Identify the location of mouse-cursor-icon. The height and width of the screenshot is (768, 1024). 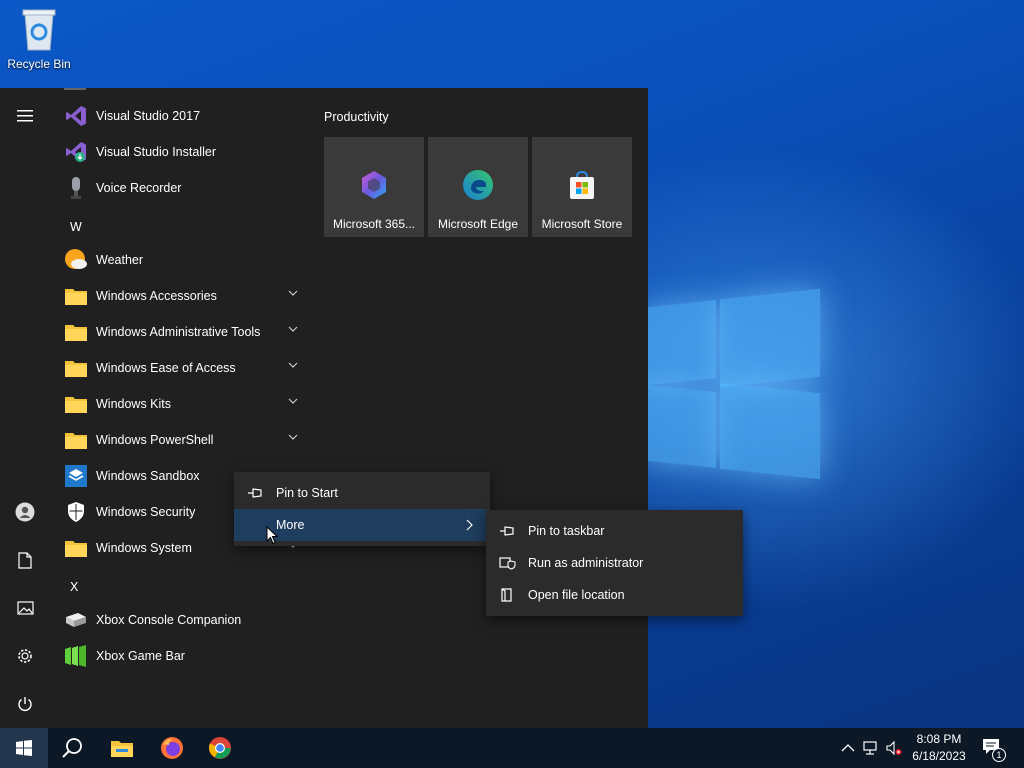
(272, 535).